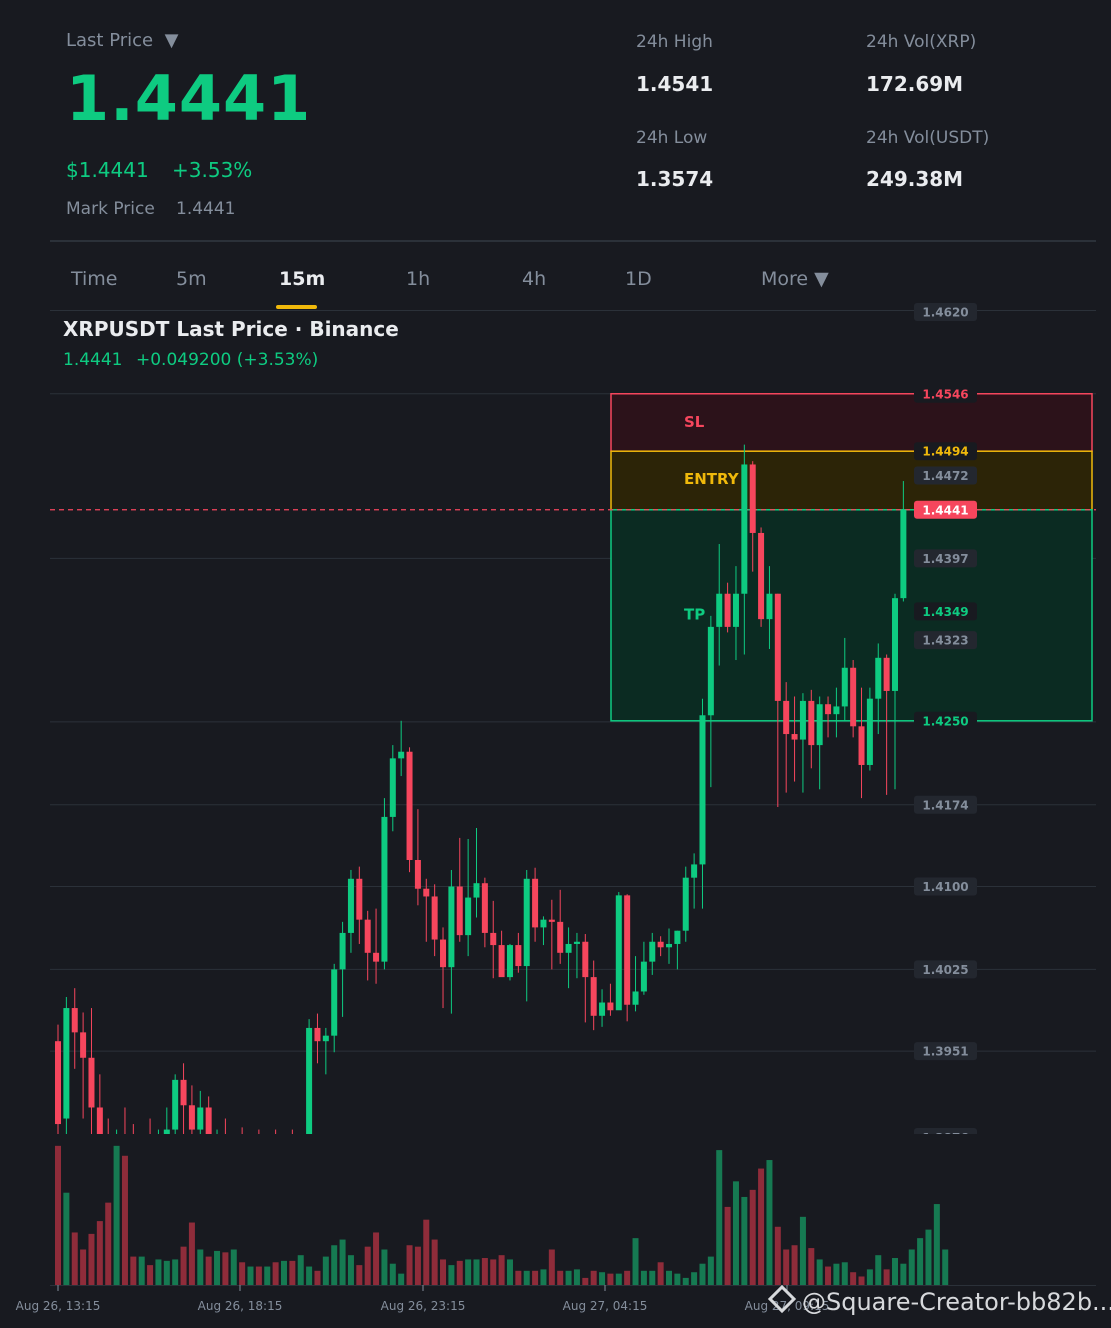 The width and height of the screenshot is (1111, 1328). What do you see at coordinates (945, 612) in the screenshot?
I see `take-profit-mid-tag: 1.4349` at bounding box center [945, 612].